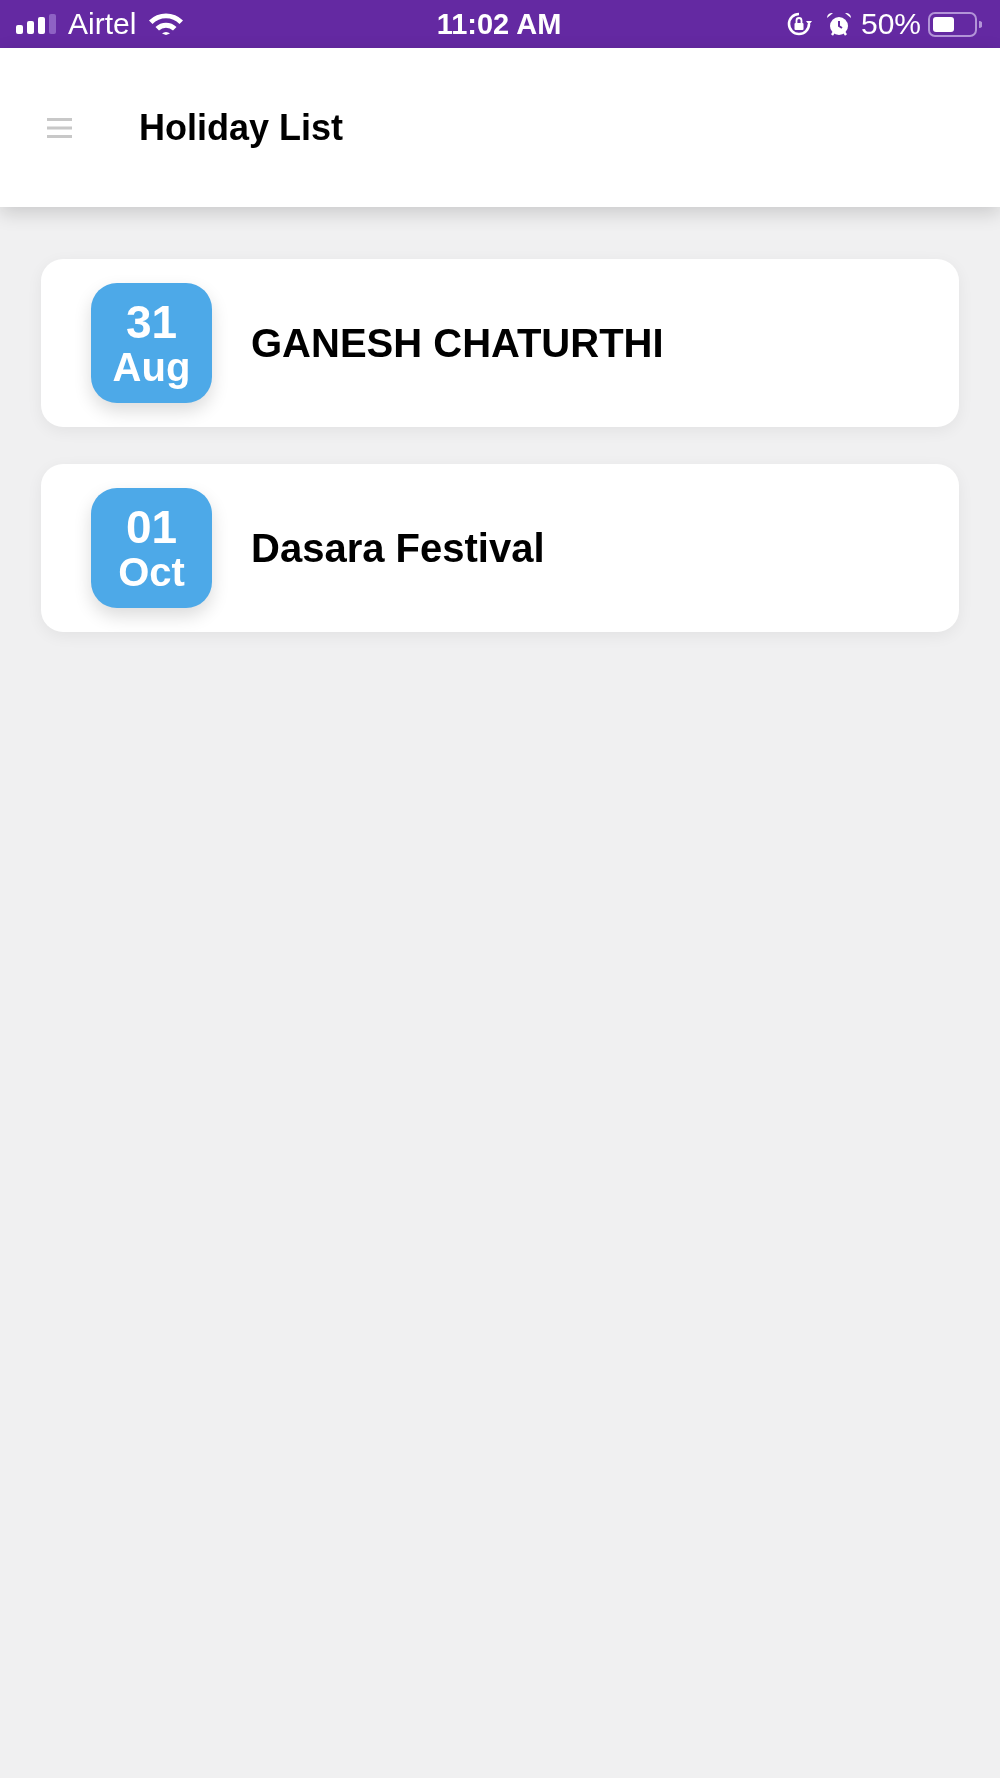 The image size is (1000, 1778). Describe the element at coordinates (36, 24) in the screenshot. I see `signal-icon` at that location.